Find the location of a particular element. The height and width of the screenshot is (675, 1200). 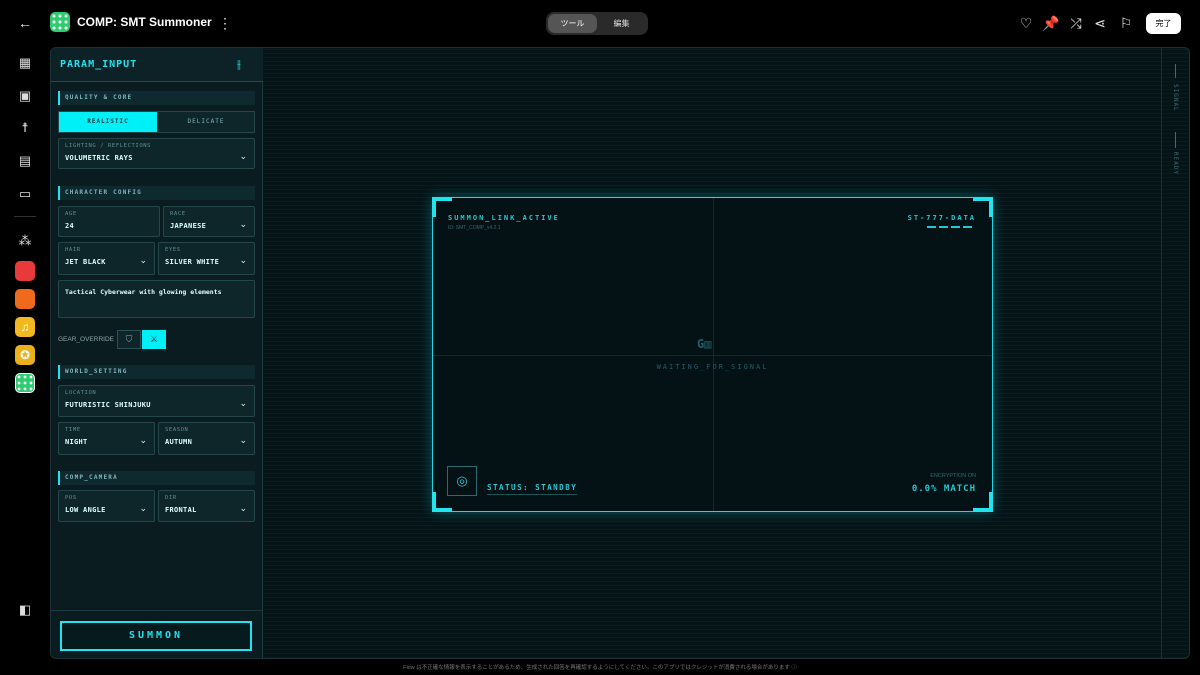

accessibility-icon: ☨ is located at coordinates (25, 128).